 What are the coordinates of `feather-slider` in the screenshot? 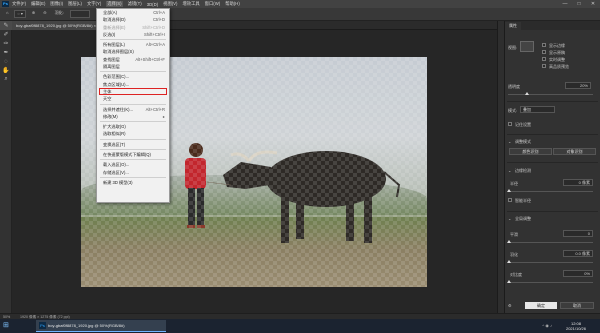 It's located at (550, 262).